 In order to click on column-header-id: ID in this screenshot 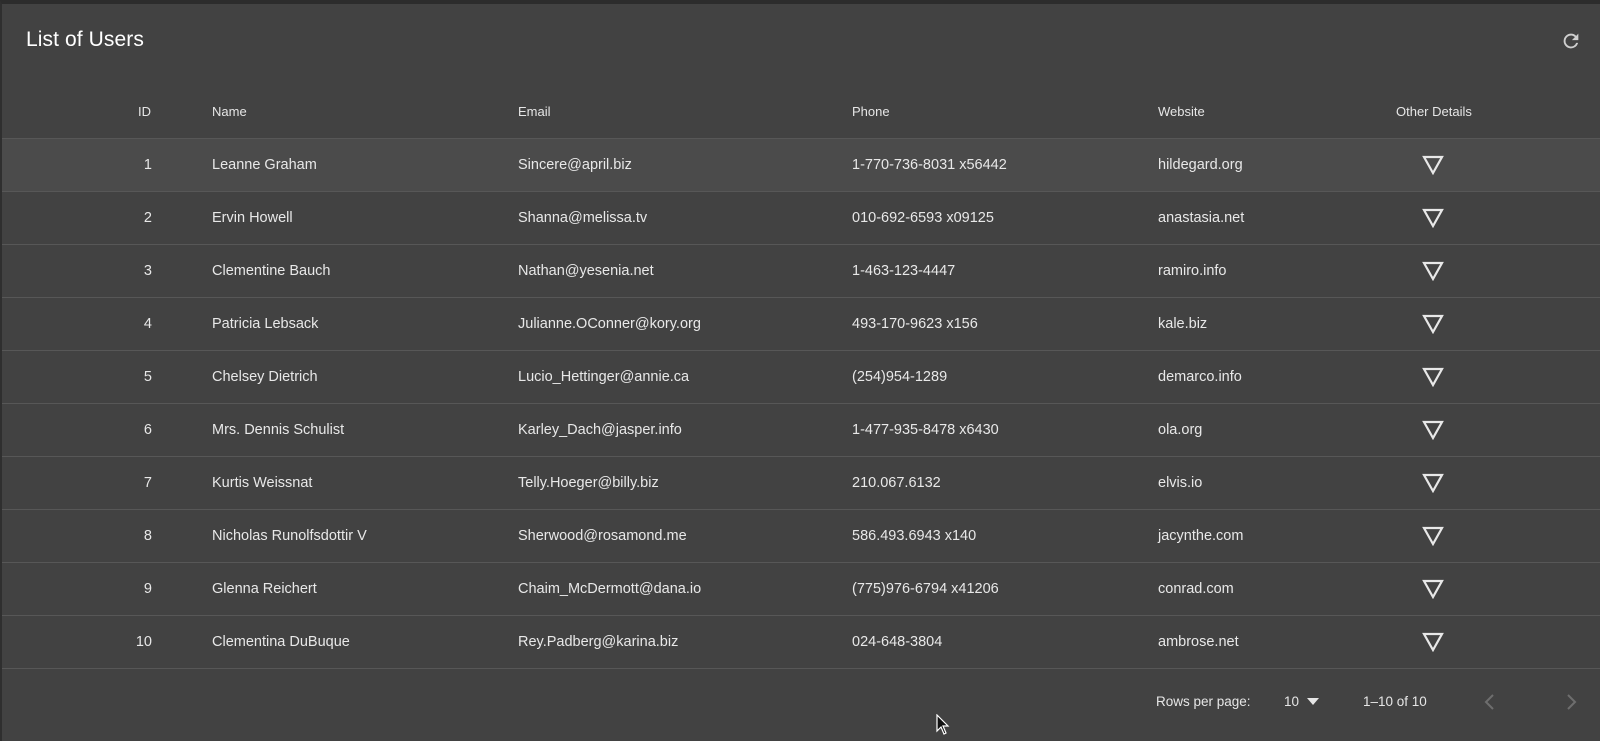, I will do `click(107, 111)`.